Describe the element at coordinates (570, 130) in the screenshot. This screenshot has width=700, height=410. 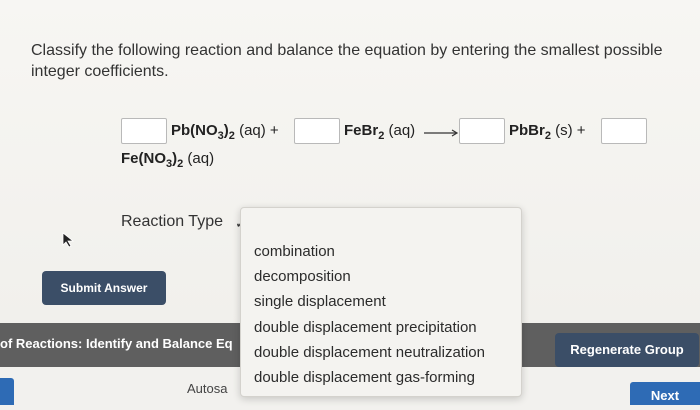
I see `product-1-state: (s) +` at that location.